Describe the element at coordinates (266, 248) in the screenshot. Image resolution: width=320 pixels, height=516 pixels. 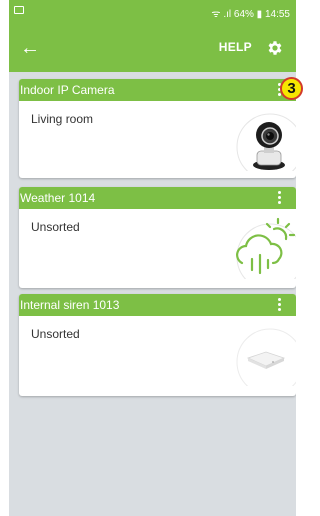
I see `weather-icon` at that location.